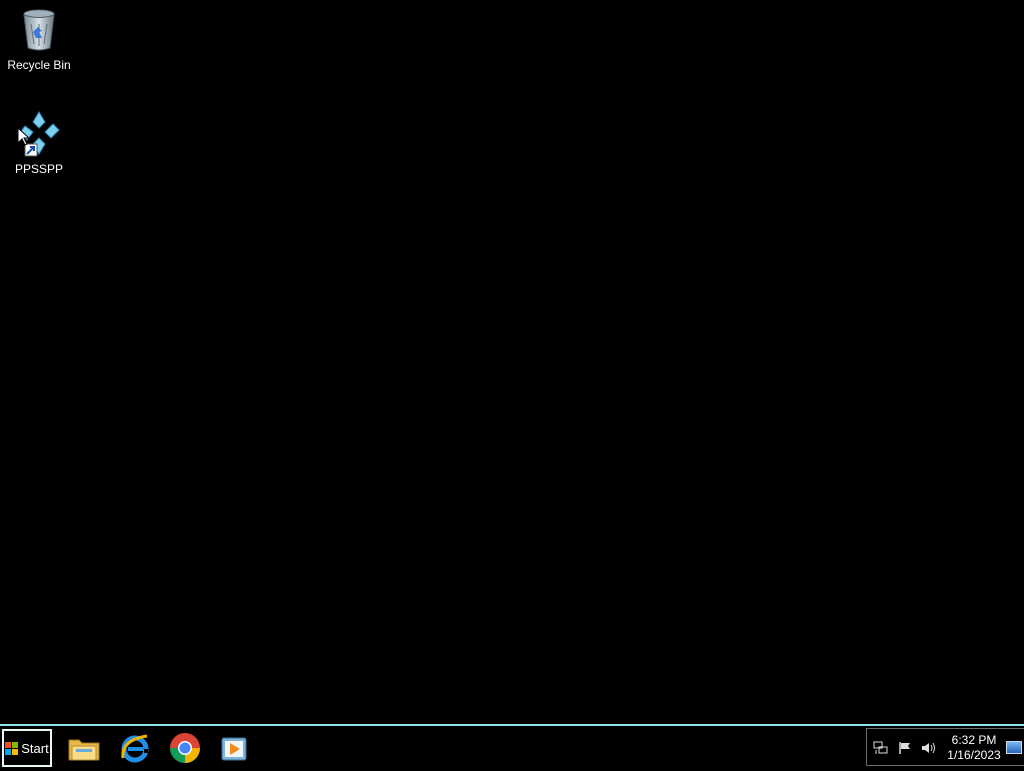 This screenshot has height=771, width=1024. Describe the element at coordinates (929, 748) in the screenshot. I see `volume-icon` at that location.